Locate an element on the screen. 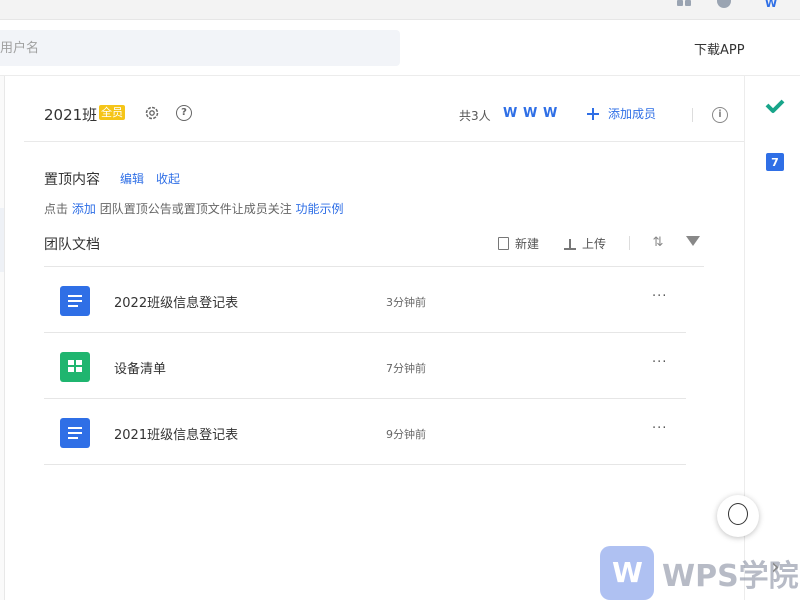  chat-icon is located at coordinates (724, 4).